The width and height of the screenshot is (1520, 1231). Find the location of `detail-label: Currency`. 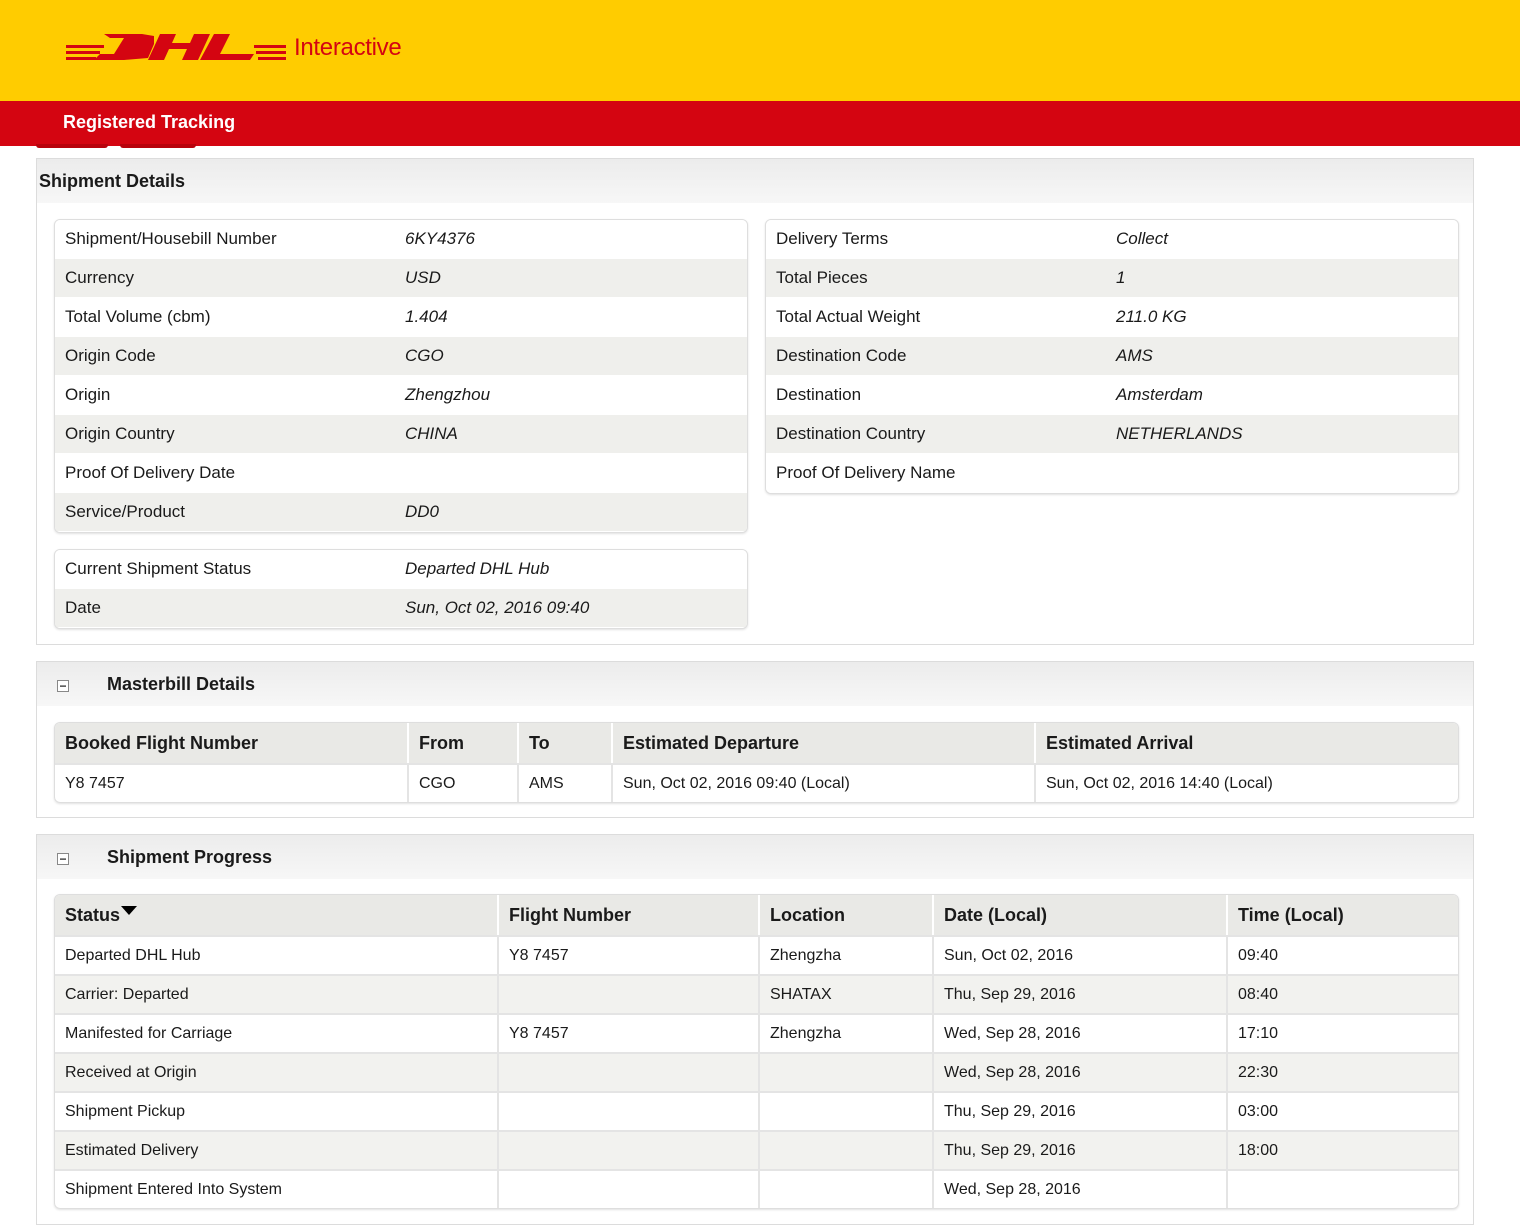

detail-label: Currency is located at coordinates (99, 277).